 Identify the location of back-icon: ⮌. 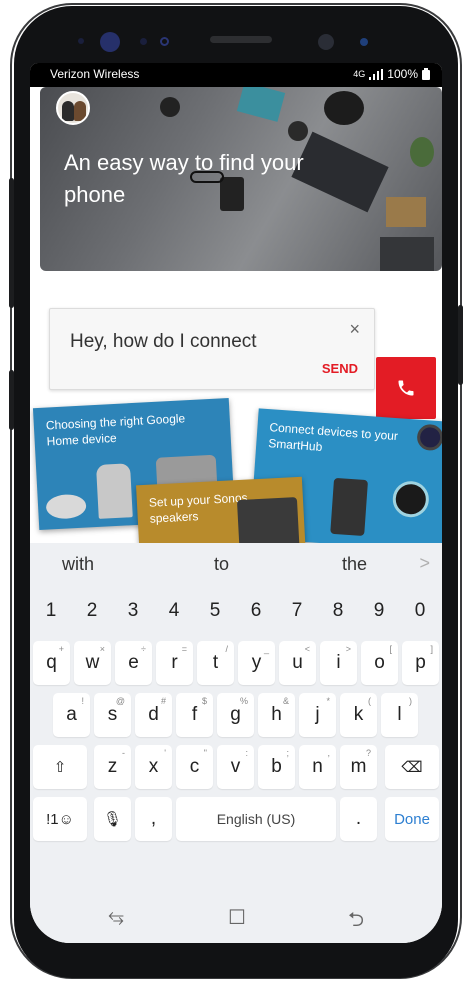
(356, 922).